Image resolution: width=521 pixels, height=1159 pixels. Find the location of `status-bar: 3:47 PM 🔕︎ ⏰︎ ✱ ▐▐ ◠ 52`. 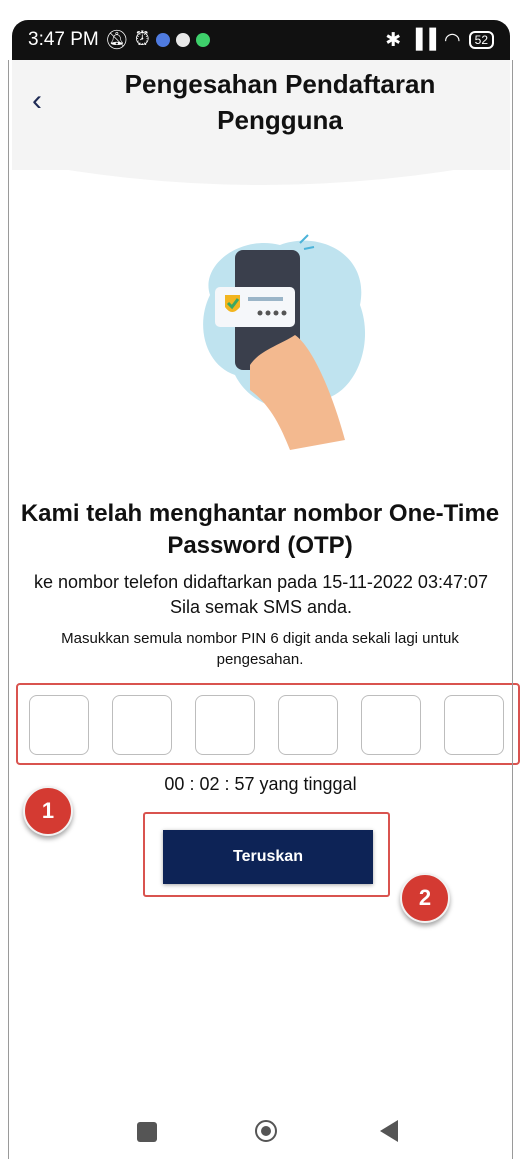

status-bar: 3:47 PM 🔕︎ ⏰︎ ✱ ▐▐ ◠ 52 is located at coordinates (261, 40).